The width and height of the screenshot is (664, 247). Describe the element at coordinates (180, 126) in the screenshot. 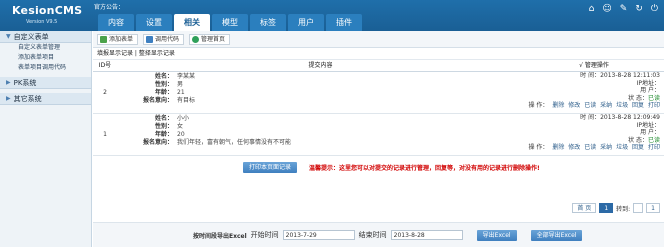

I see `field-gender: 女` at that location.